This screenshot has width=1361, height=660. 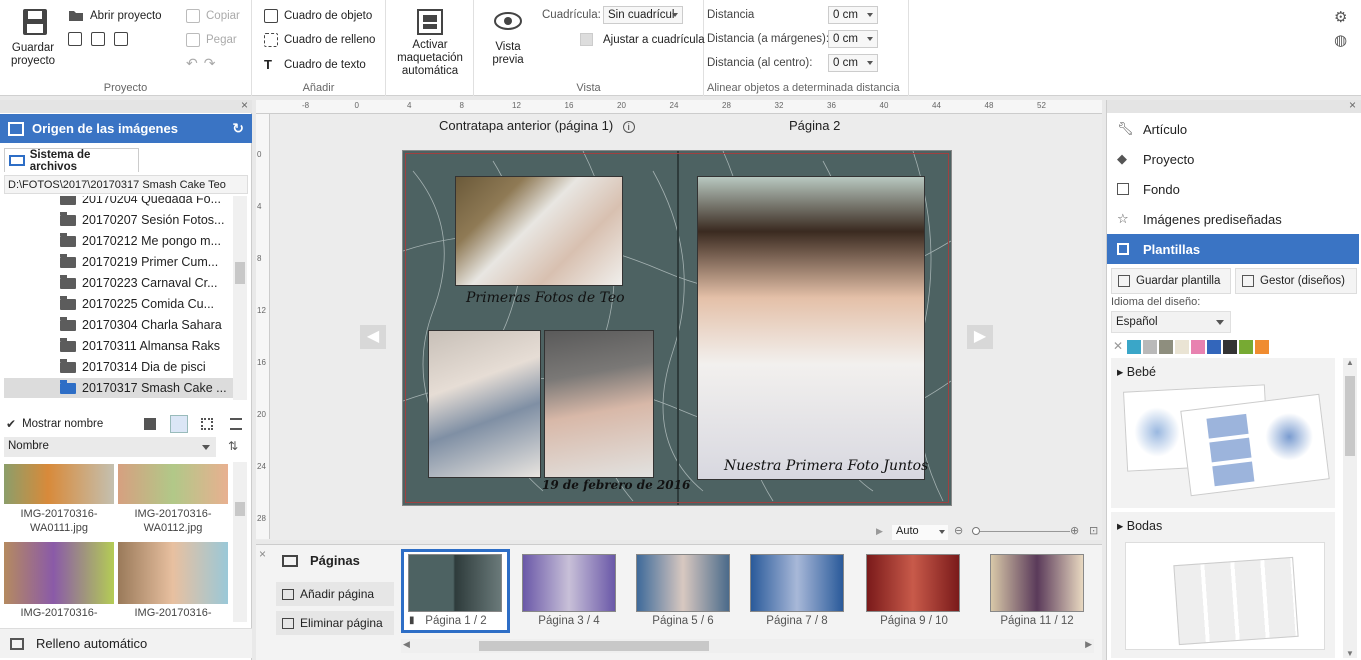 I want to click on zoom-slider, so click(x=1021, y=531).